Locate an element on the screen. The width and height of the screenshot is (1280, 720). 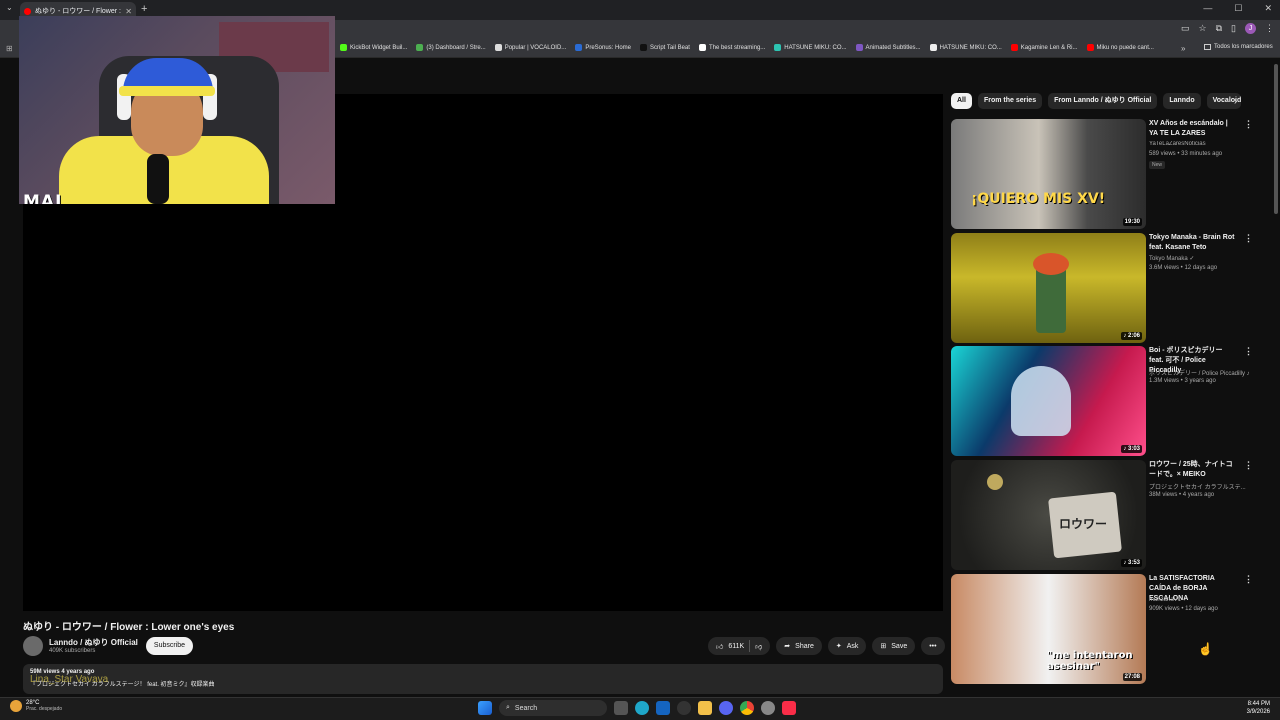
ask-button: ✦ Ask is located at coordinates (847, 646).